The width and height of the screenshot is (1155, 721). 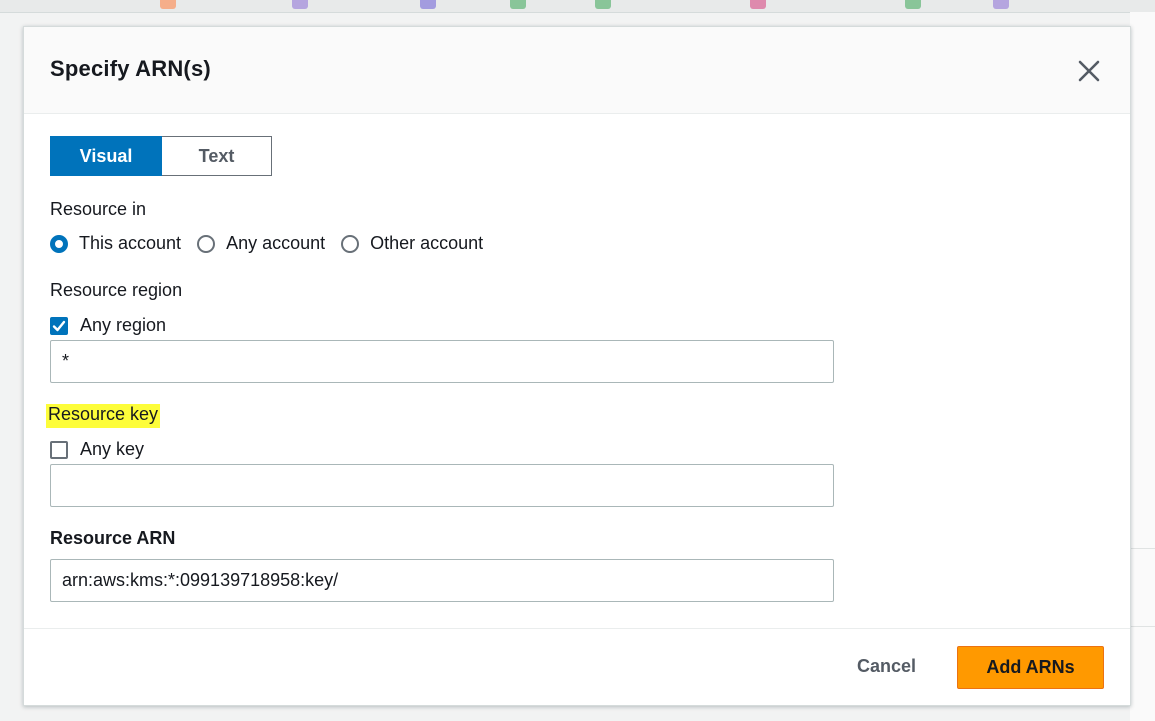 I want to click on radio-any-account: Any account, so click(x=261, y=243).